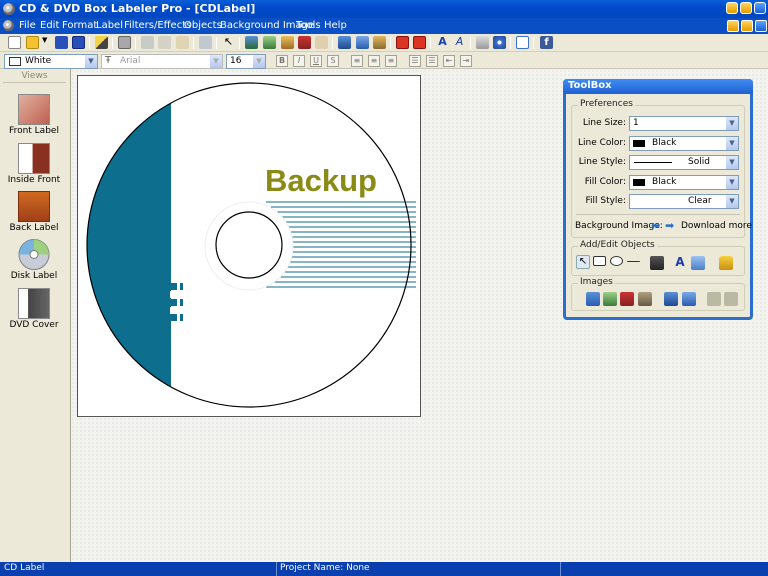 This screenshot has height=576, width=768. Describe the element at coordinates (101, 42) in the screenshot. I see `magic-wand-icon` at that location.